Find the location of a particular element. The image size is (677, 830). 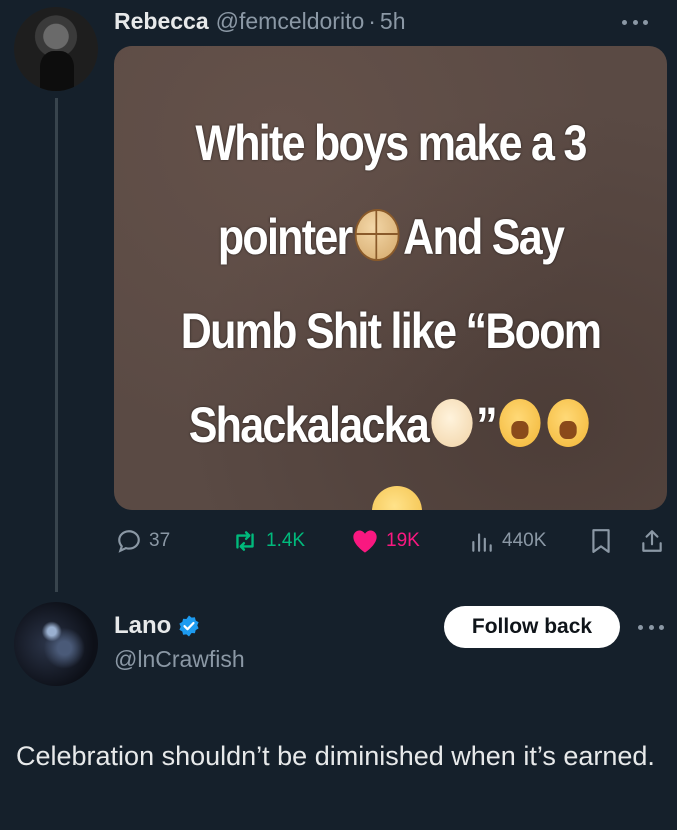

share-button is located at coordinates (655, 541).